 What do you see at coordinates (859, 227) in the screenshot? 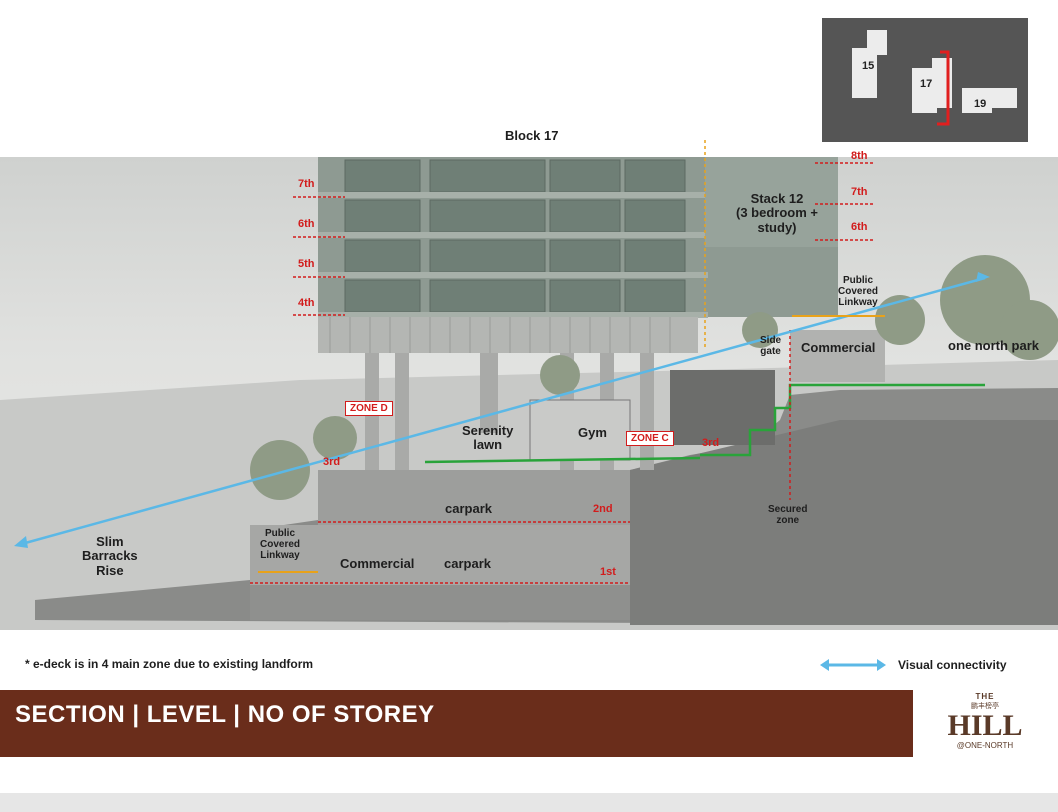
I see `floor-label-6-right: 6th` at bounding box center [859, 227].